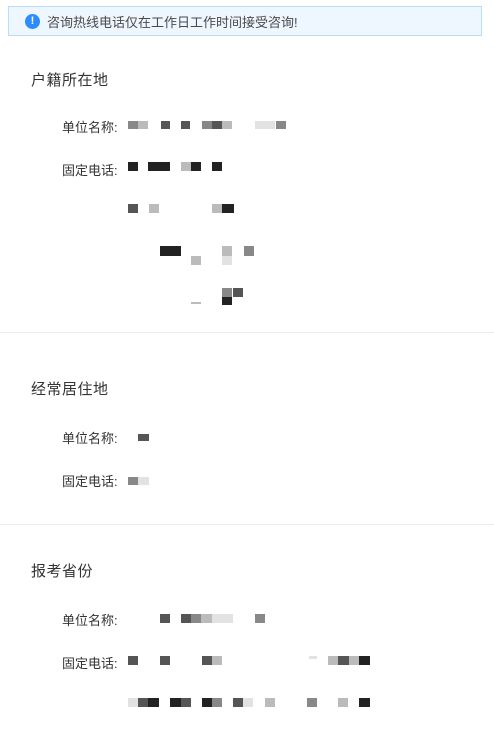 The width and height of the screenshot is (494, 733). What do you see at coordinates (62, 571) in the screenshot?
I see `section-title: 报考省份` at bounding box center [62, 571].